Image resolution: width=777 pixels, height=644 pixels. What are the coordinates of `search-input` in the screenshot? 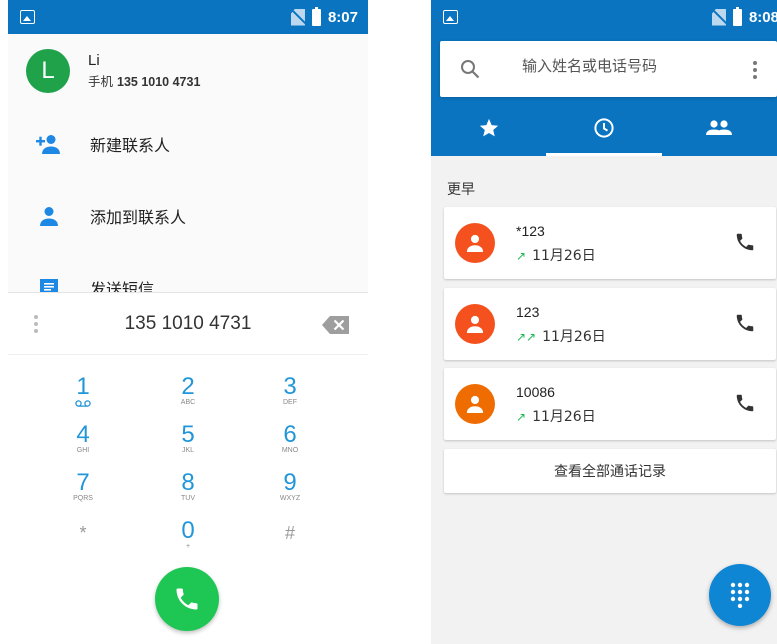 It's located at (622, 66).